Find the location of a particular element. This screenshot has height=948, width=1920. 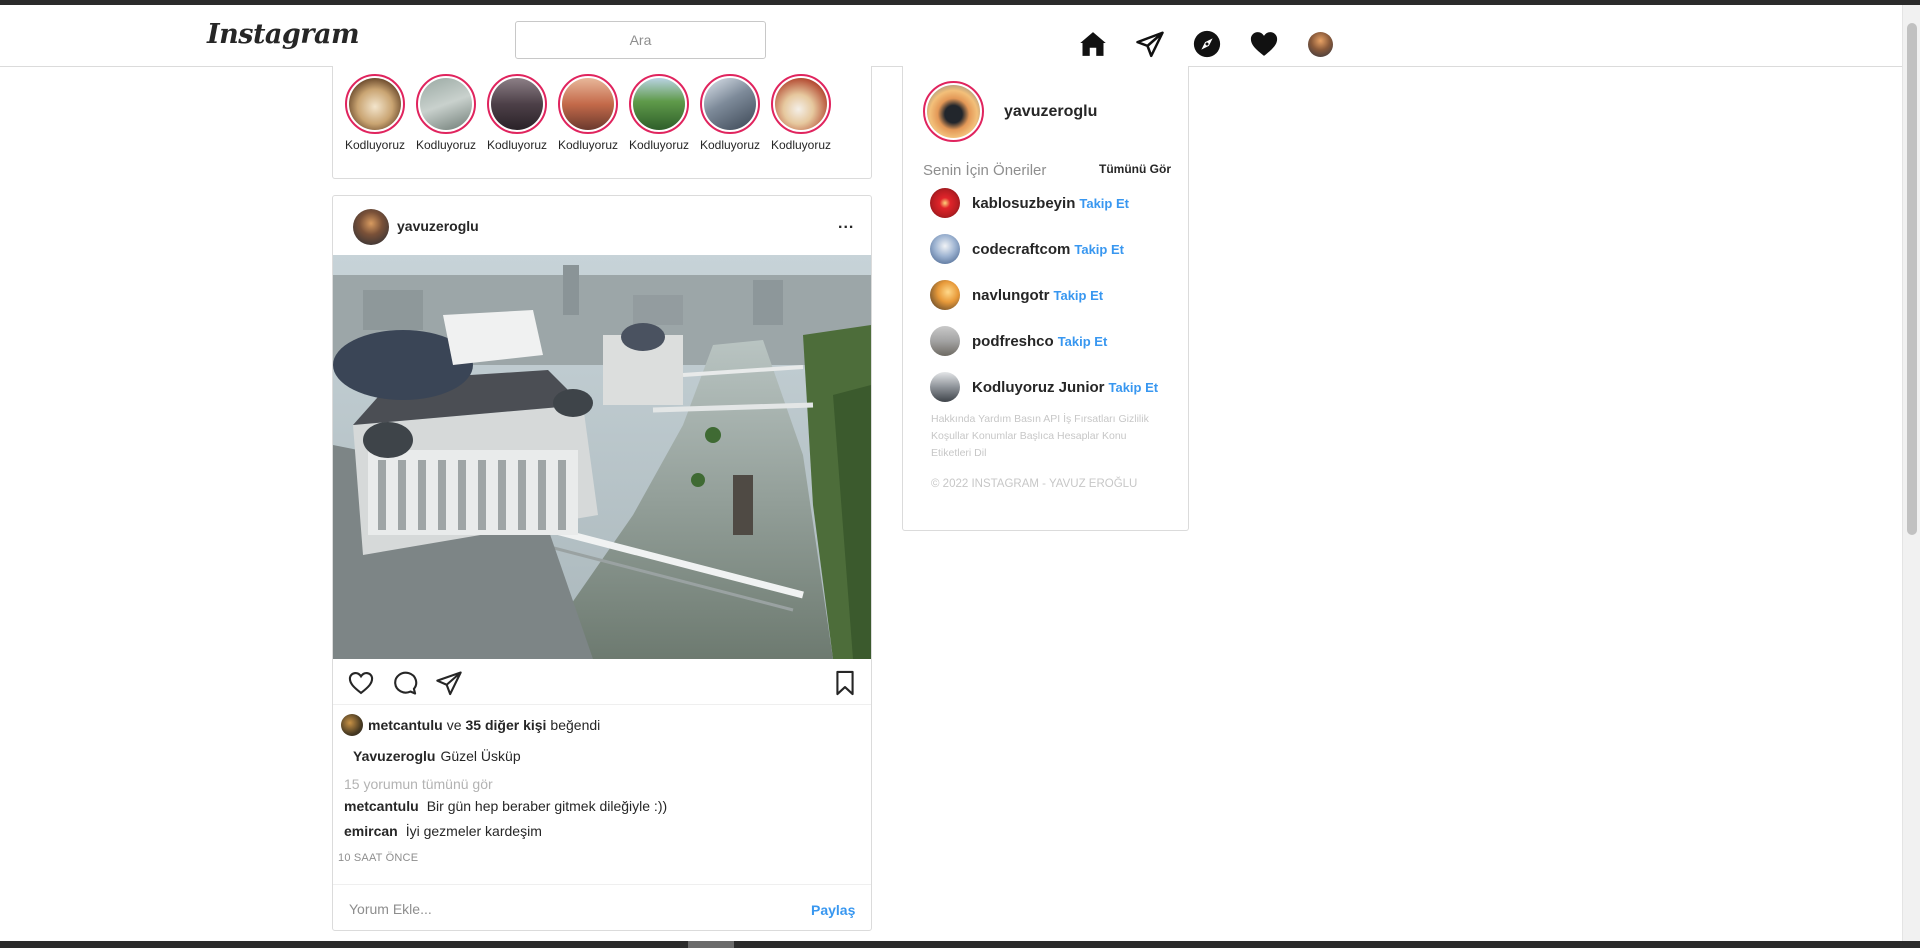

post-caption: Yavuzeroglu Güzel Üsküp is located at coordinates (437, 756).